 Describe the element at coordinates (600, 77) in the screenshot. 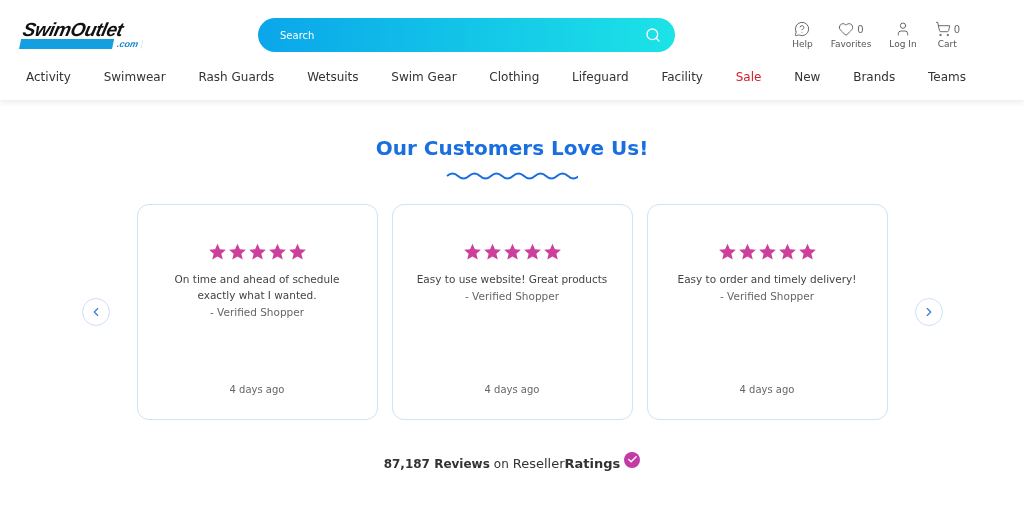

I see `nav-link: Lifeguard` at that location.